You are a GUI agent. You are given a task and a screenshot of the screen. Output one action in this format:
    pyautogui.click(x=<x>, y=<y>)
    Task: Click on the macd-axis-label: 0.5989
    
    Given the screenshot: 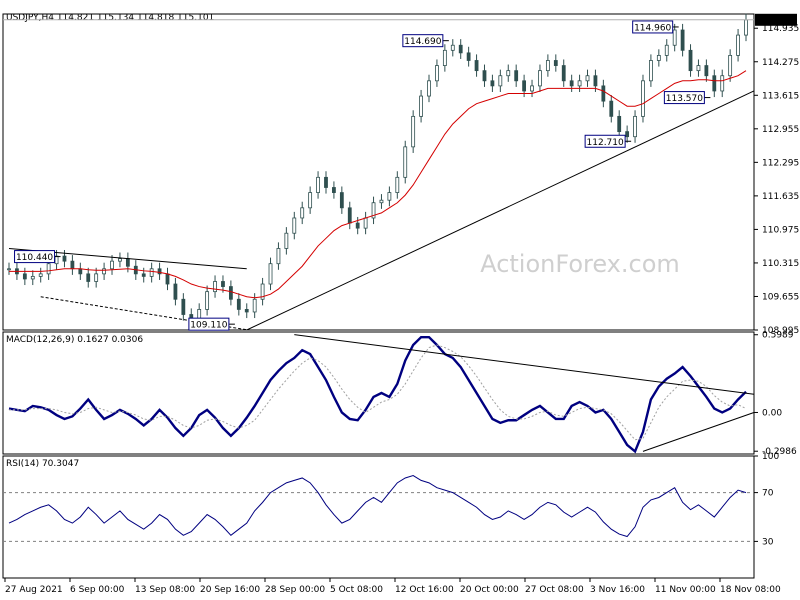 What is the action you would take?
    pyautogui.click(x=778, y=336)
    